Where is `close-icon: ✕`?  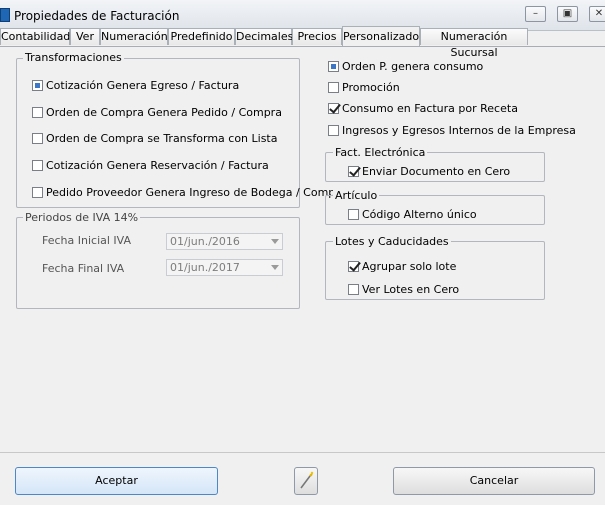 close-icon: ✕ is located at coordinates (599, 13).